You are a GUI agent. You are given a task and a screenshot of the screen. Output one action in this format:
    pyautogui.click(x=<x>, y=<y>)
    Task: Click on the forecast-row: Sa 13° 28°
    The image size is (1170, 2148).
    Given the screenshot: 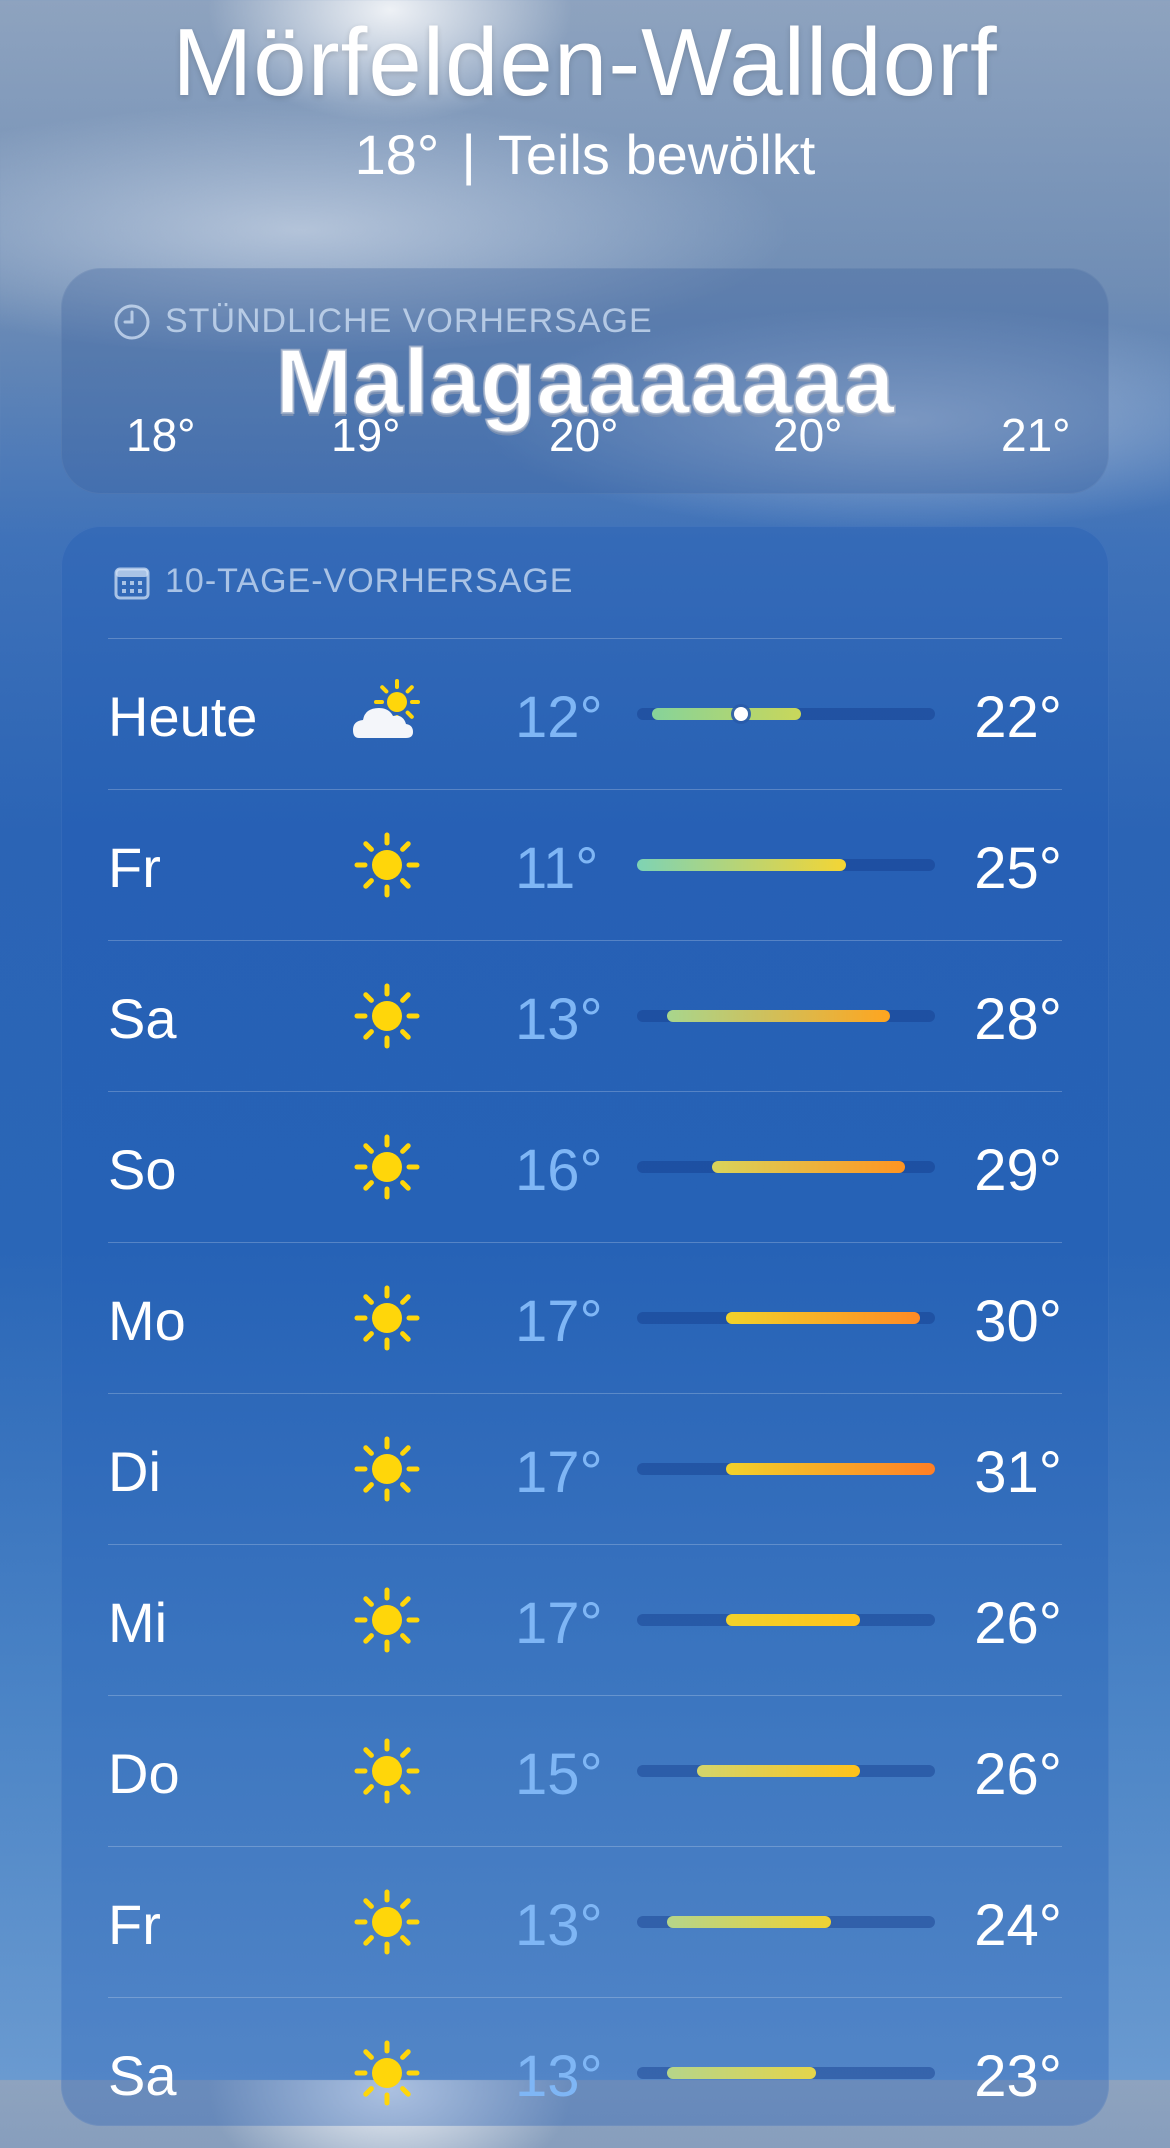 What is the action you would take?
    pyautogui.click(x=585, y=1015)
    